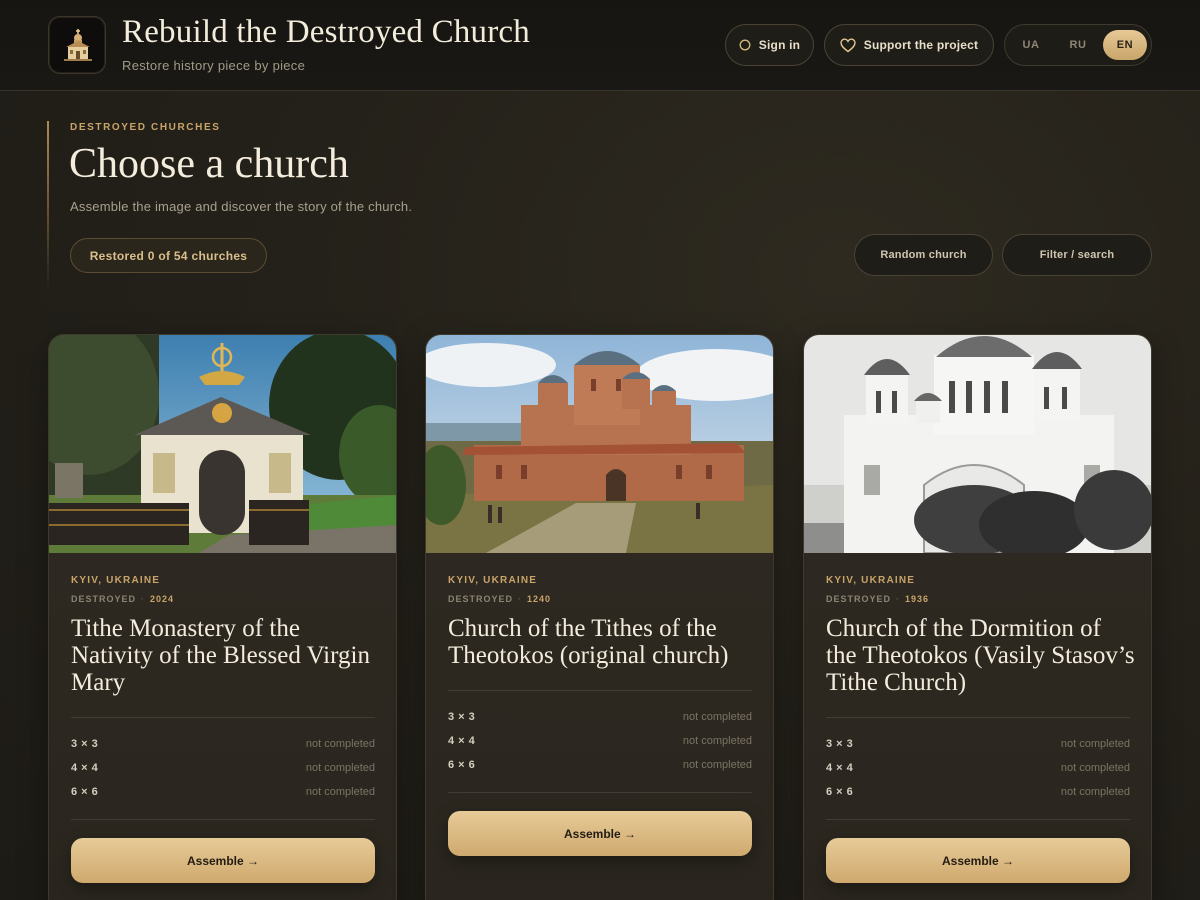 This screenshot has width=1200, height=900. What do you see at coordinates (848, 44) in the screenshot?
I see `heart-icon` at bounding box center [848, 44].